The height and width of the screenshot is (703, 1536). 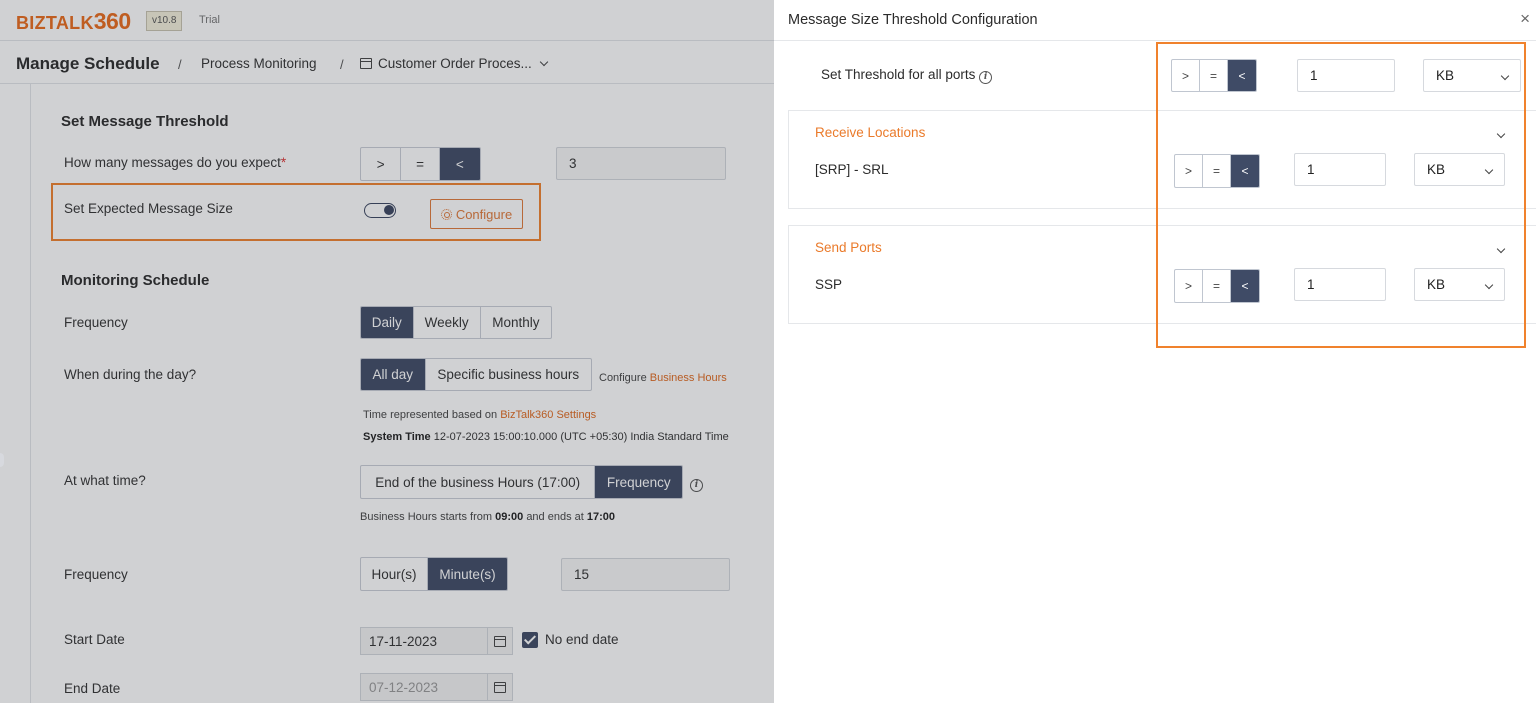 What do you see at coordinates (848, 247) in the screenshot?
I see `send-ports-title: Send Ports` at bounding box center [848, 247].